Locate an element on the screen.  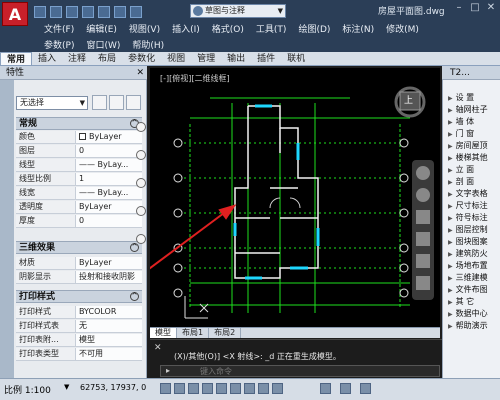
chevron-down-icon: ▼ is located at coordinates (66, 387).